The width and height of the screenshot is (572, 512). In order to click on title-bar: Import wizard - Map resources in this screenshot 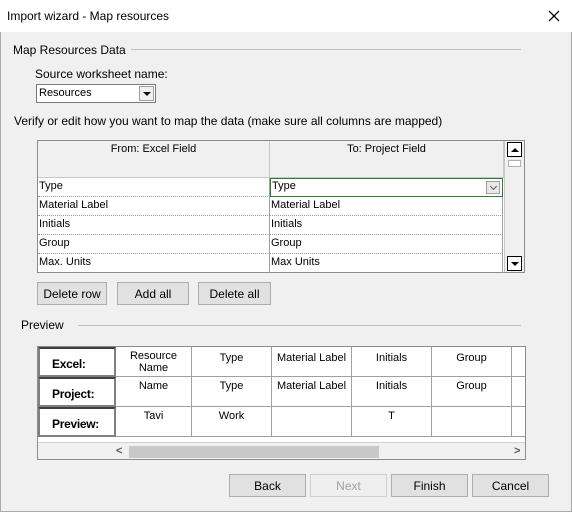, I will do `click(286, 16)`.